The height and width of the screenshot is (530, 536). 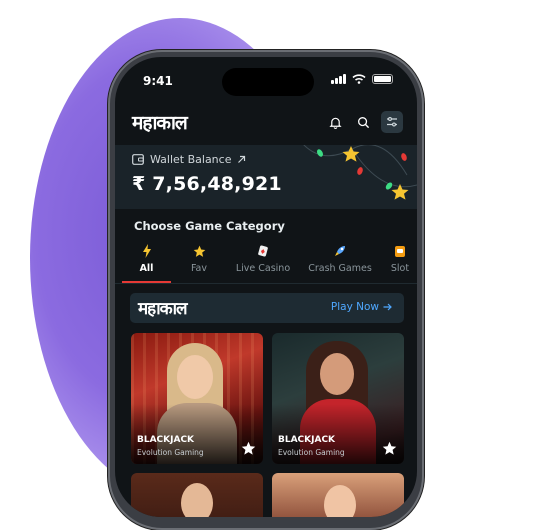 What do you see at coordinates (263, 268) in the screenshot?
I see `tab-live-casino-label: Live Casino` at bounding box center [263, 268].